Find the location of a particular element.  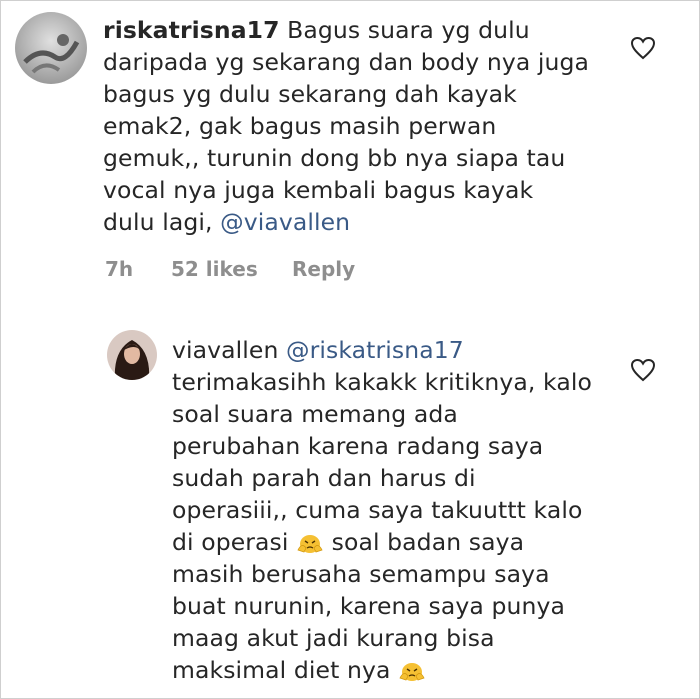

comment-like-count: 52 likes is located at coordinates (231, 269).